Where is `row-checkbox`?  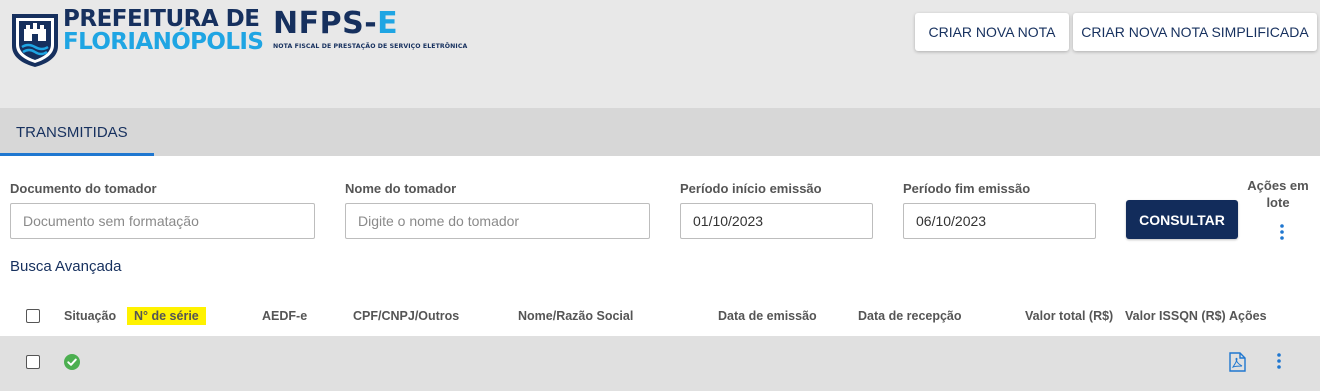 row-checkbox is located at coordinates (33, 362).